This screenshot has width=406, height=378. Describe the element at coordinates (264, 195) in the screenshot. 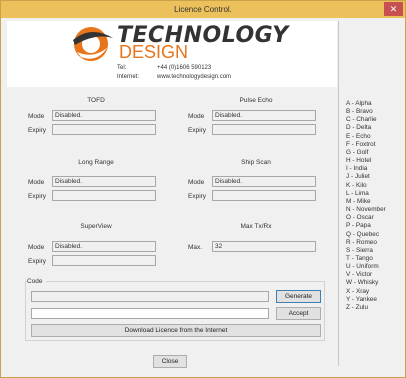

I see `ship-scan-expiry-field` at that location.